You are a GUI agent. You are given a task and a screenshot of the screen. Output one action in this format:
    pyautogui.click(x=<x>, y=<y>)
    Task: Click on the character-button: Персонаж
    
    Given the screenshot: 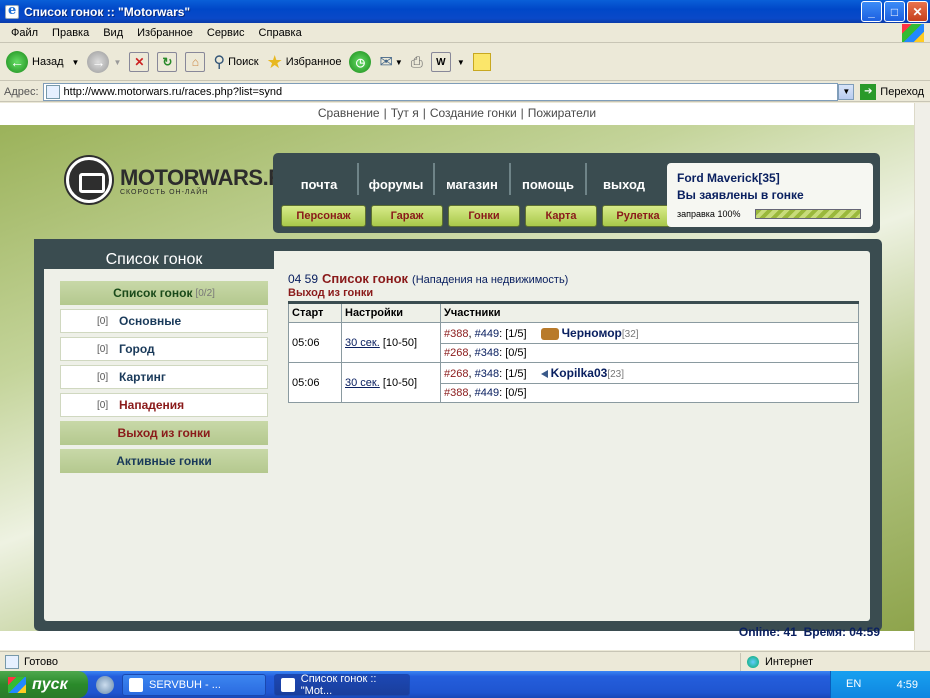 What is the action you would take?
    pyautogui.click(x=323, y=216)
    